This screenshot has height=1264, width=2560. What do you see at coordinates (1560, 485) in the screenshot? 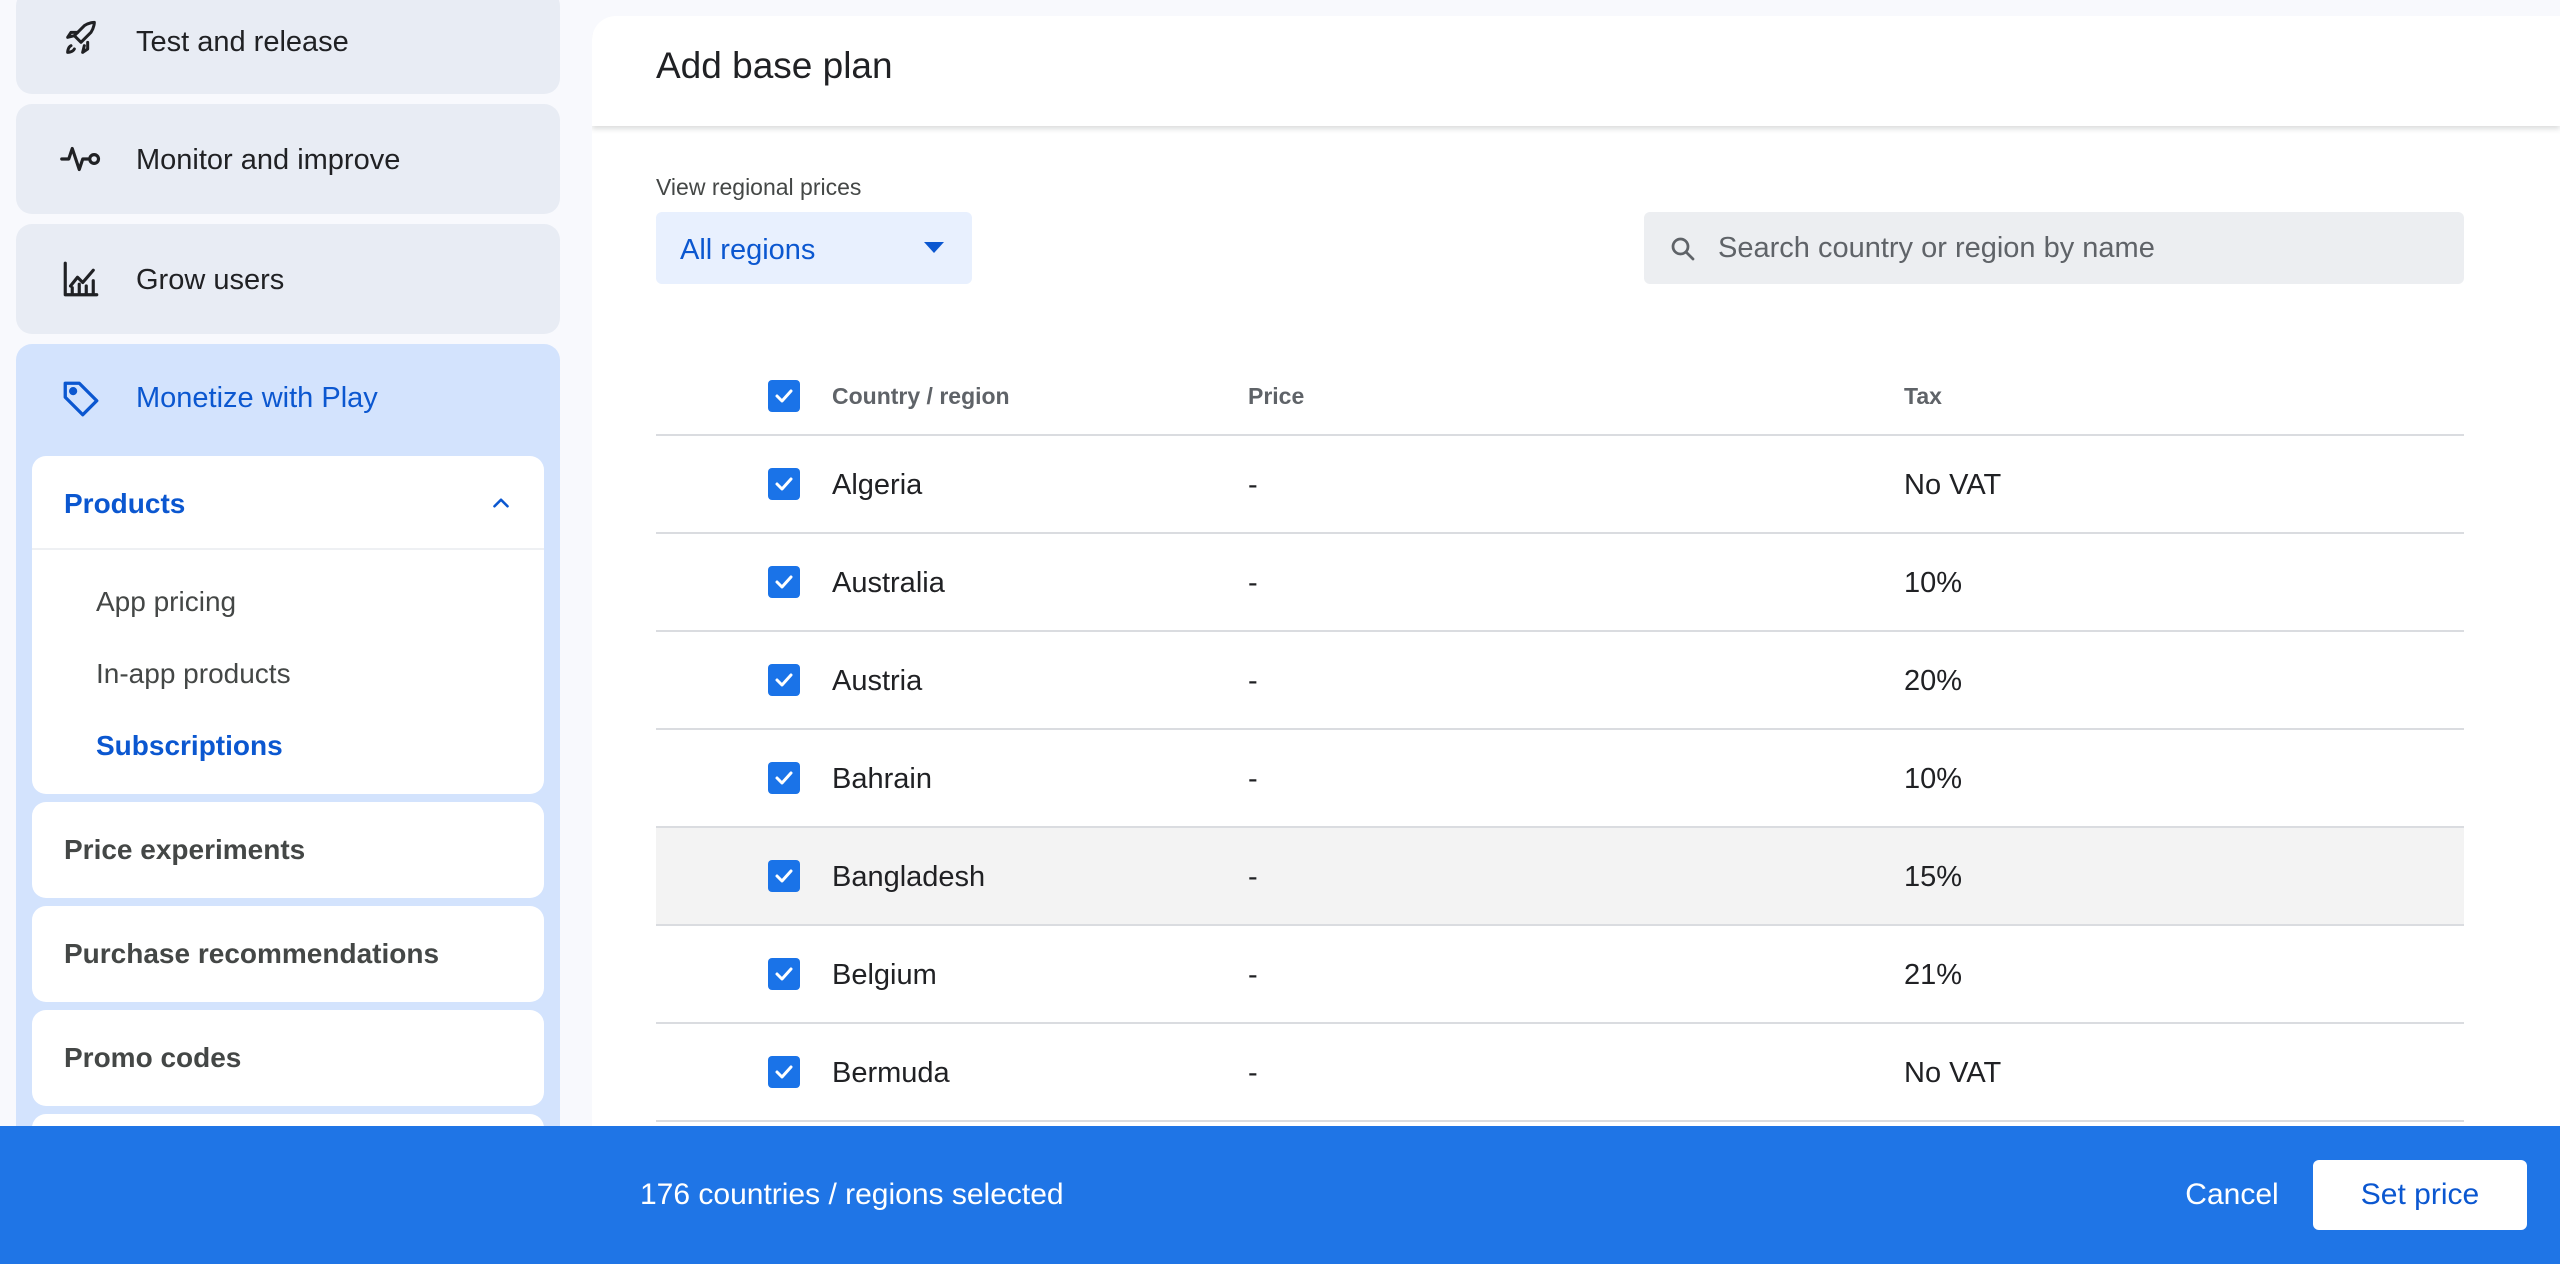
I see `table-row: Algeria - No VAT` at bounding box center [1560, 485].